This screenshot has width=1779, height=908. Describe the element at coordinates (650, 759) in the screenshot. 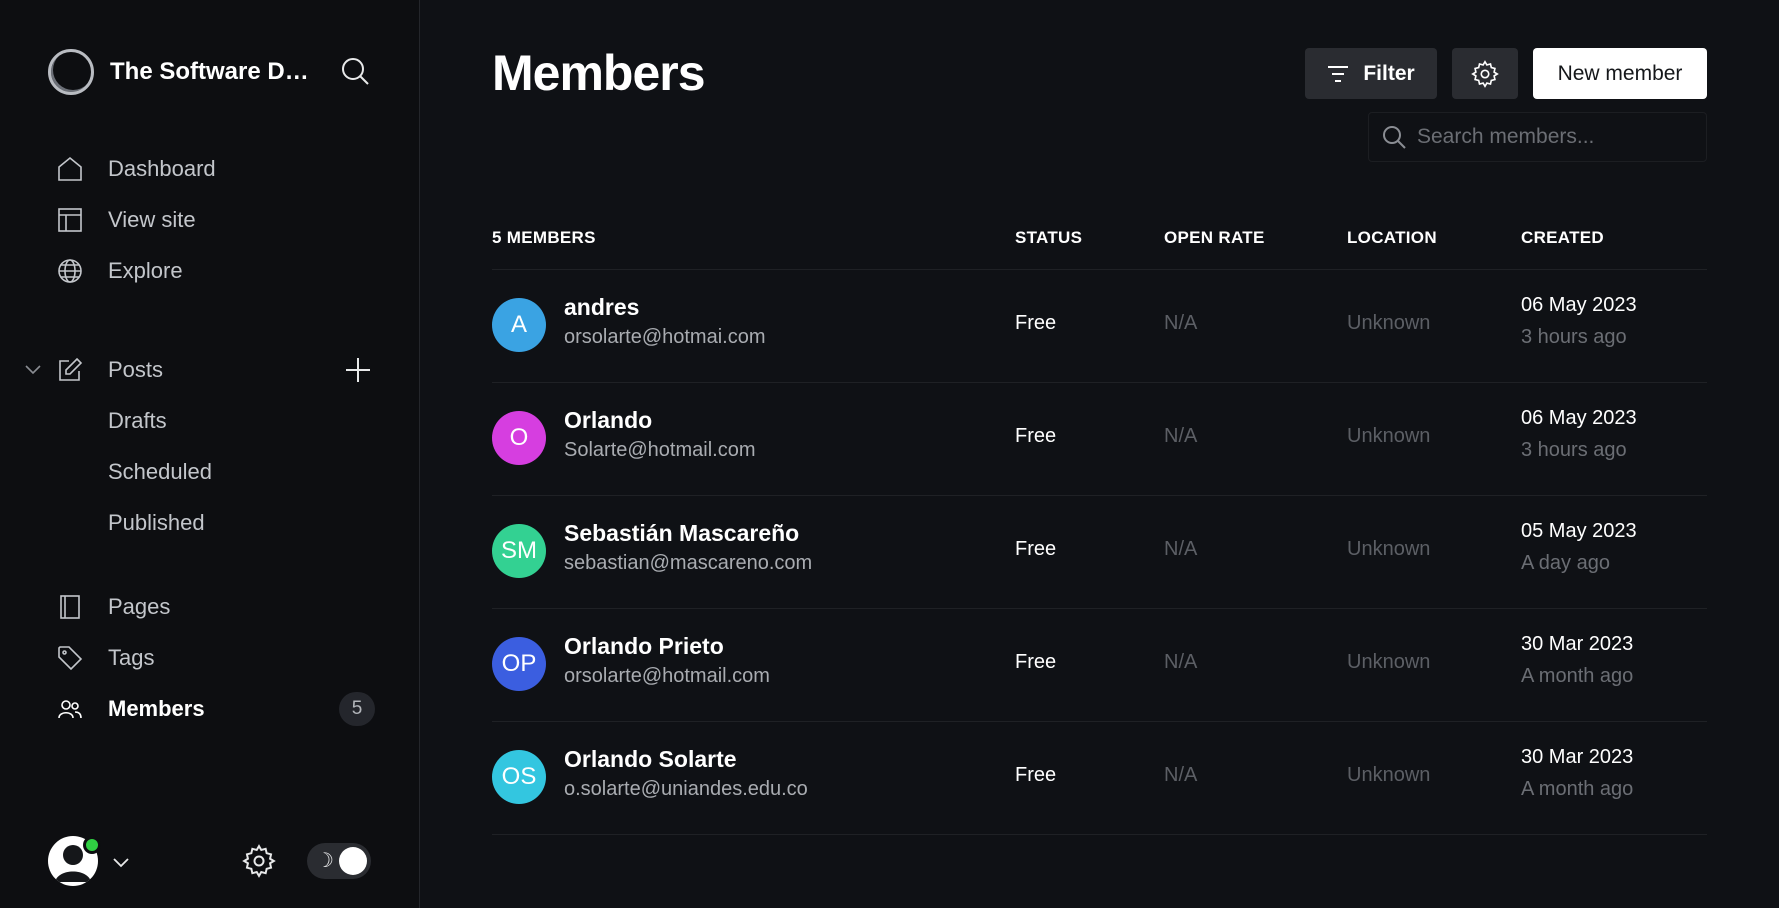

I see `member-name: Orlando Solarte` at that location.